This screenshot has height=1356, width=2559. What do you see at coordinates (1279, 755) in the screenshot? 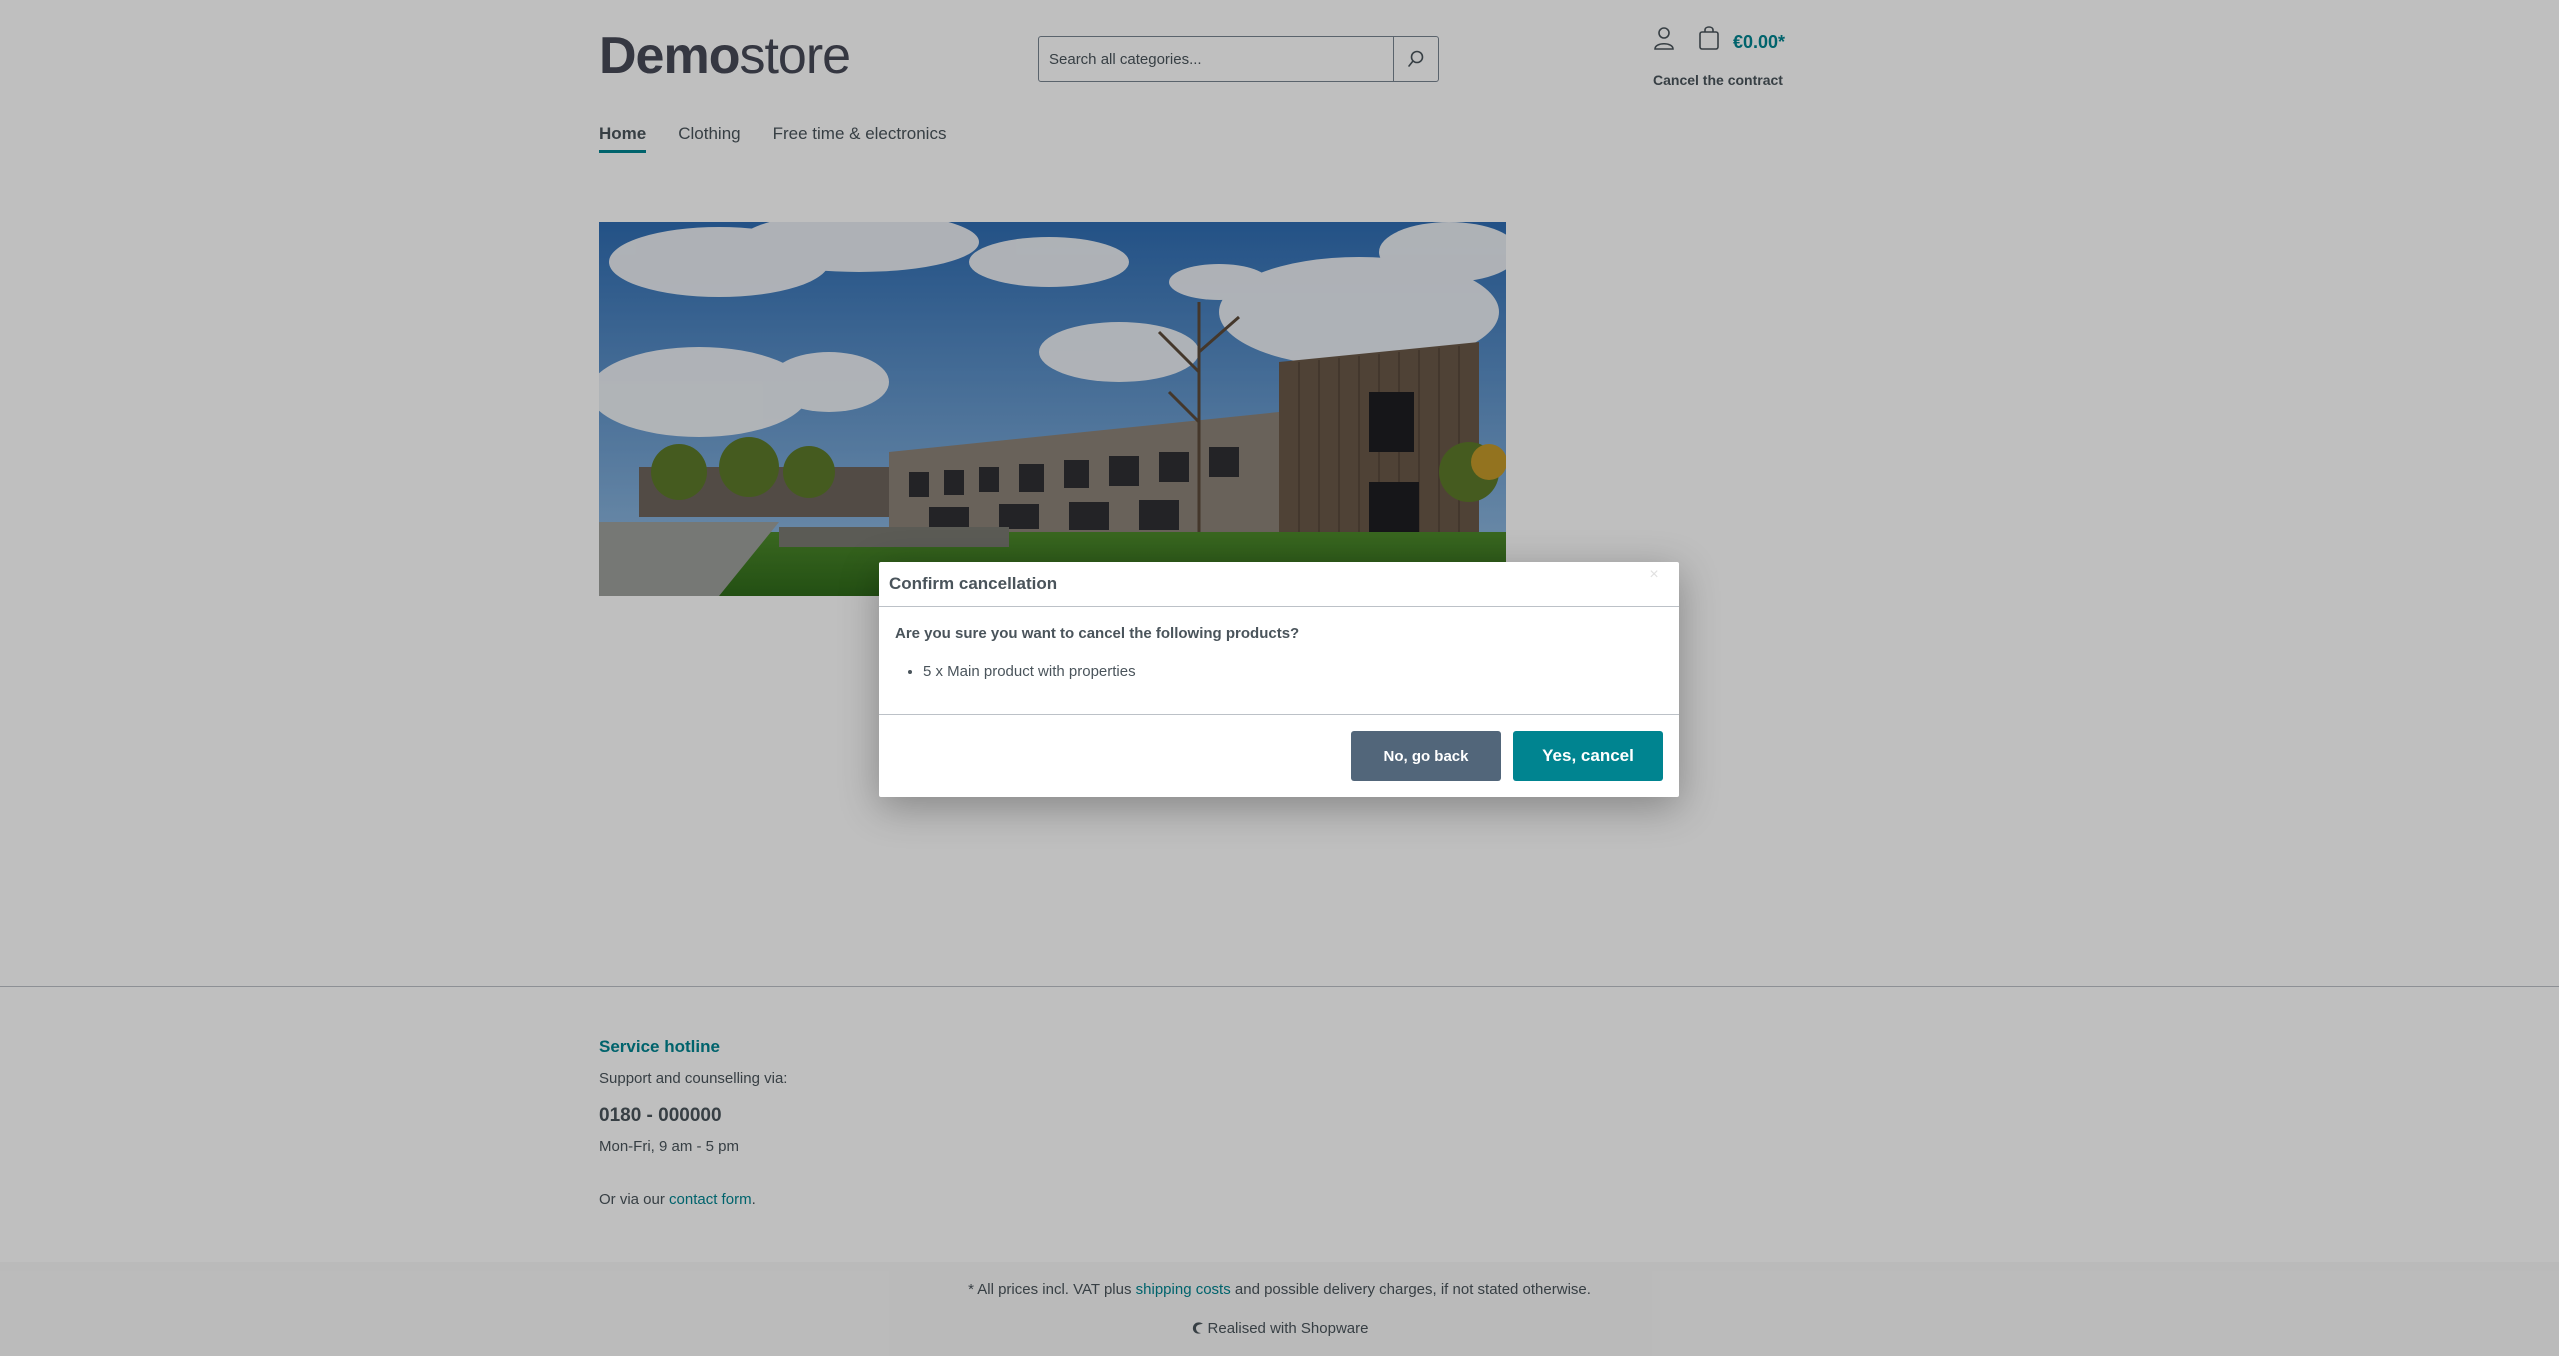
I see `modal-footer: No, go back Yes, cancel` at bounding box center [1279, 755].